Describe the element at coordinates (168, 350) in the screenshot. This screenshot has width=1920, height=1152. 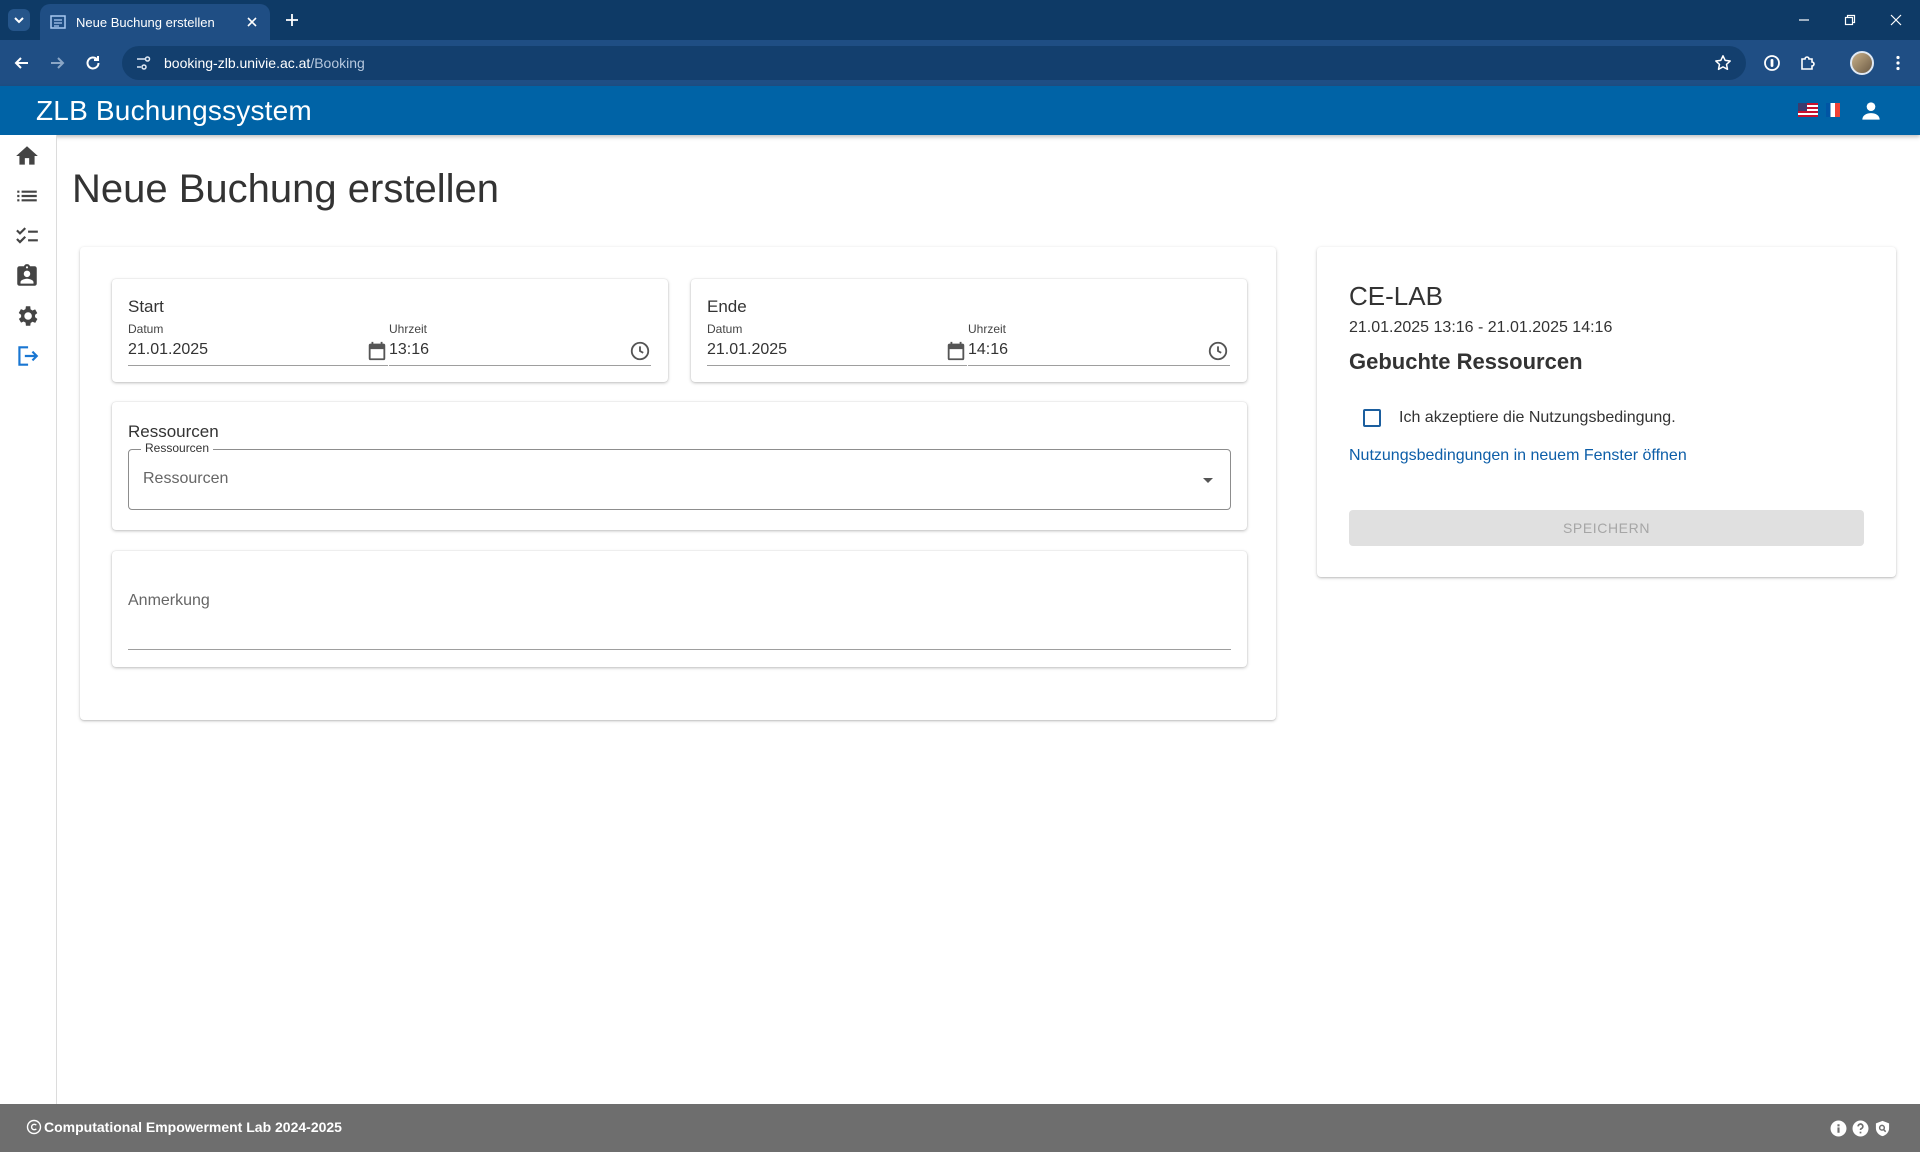
I see `start-date-field: 21.01.2025` at that location.